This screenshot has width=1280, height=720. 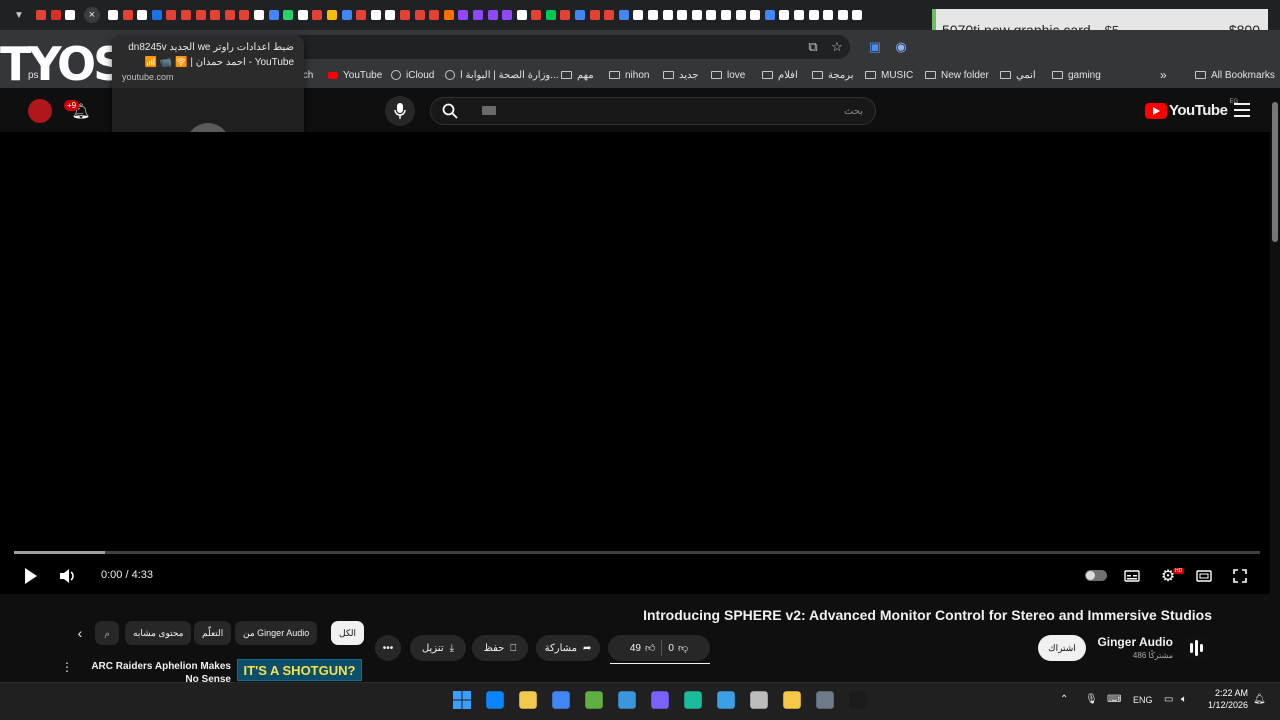 What do you see at coordinates (1143, 700) in the screenshot?
I see `language-indicator: ENG` at bounding box center [1143, 700].